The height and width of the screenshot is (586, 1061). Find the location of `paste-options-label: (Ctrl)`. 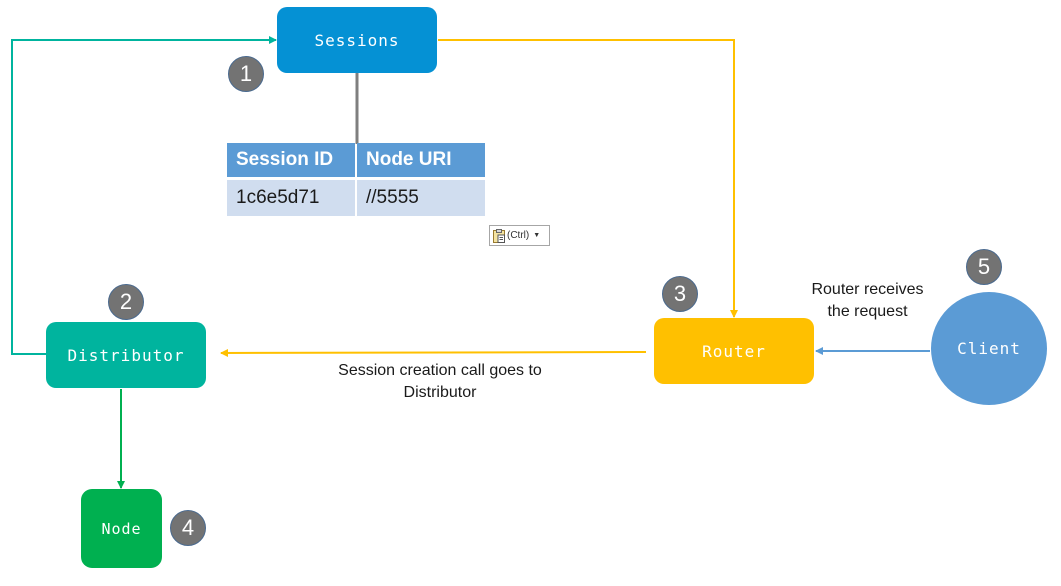

paste-options-label: (Ctrl) is located at coordinates (518, 235).